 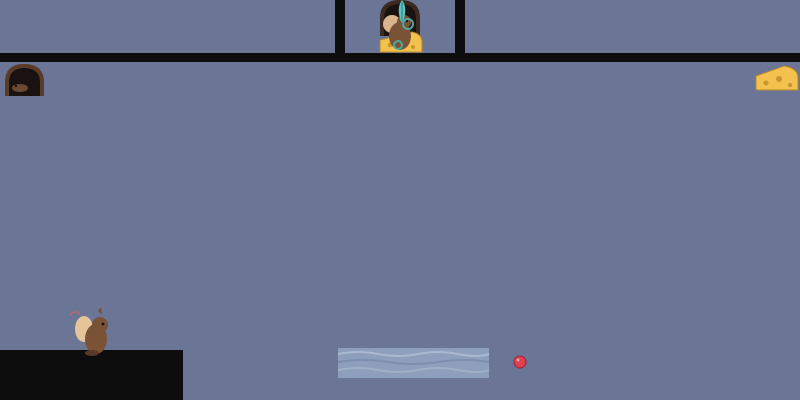 What do you see at coordinates (460, 30) in the screenshot?
I see `chamber-right-wall` at bounding box center [460, 30].